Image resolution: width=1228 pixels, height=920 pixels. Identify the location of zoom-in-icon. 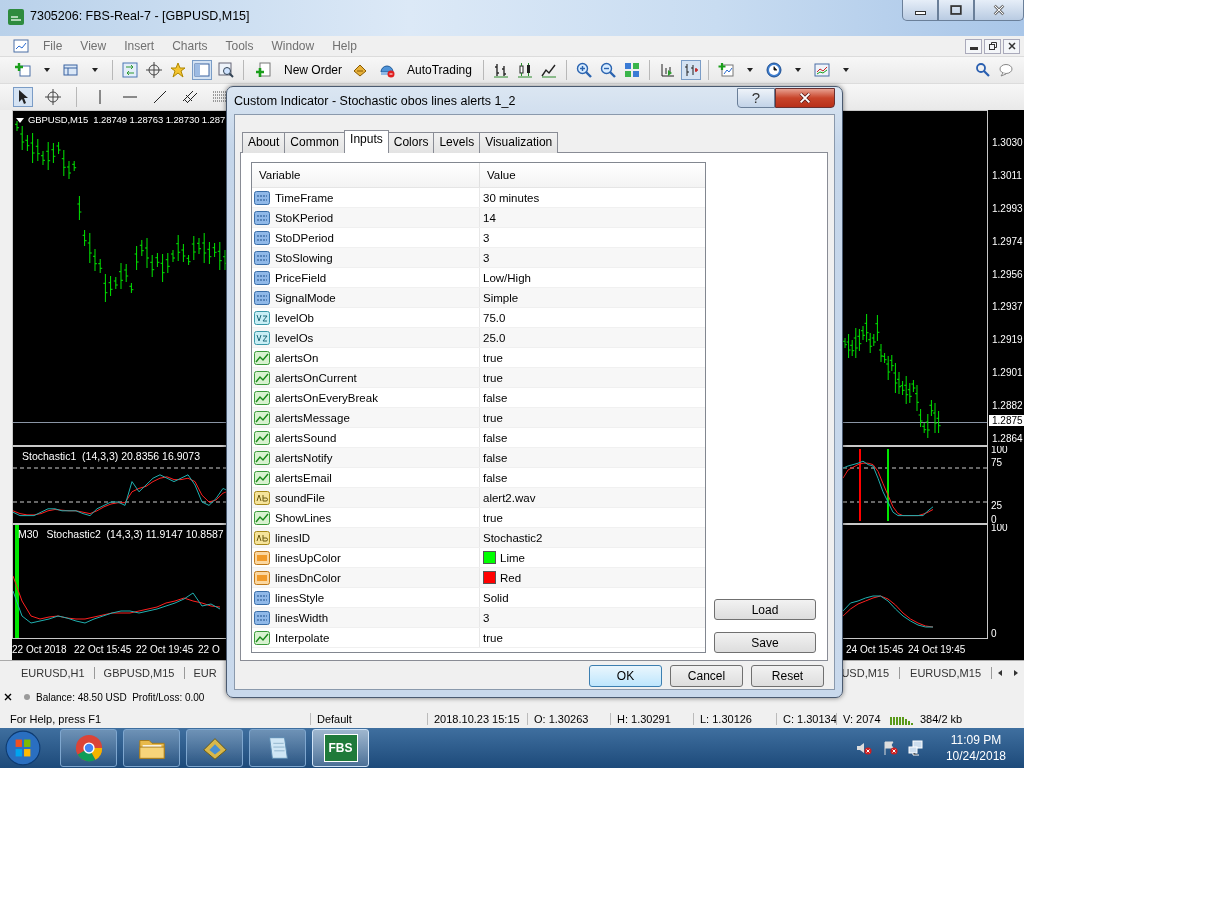
(583, 70).